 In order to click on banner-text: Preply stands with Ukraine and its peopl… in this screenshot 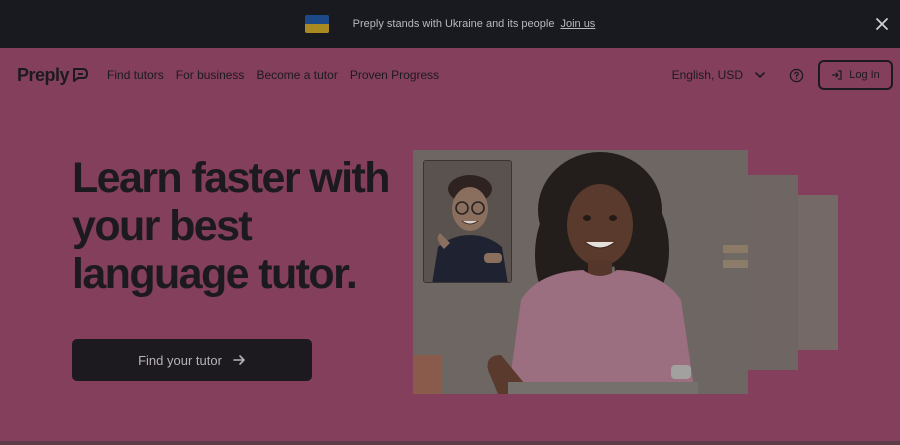, I will do `click(453, 24)`.